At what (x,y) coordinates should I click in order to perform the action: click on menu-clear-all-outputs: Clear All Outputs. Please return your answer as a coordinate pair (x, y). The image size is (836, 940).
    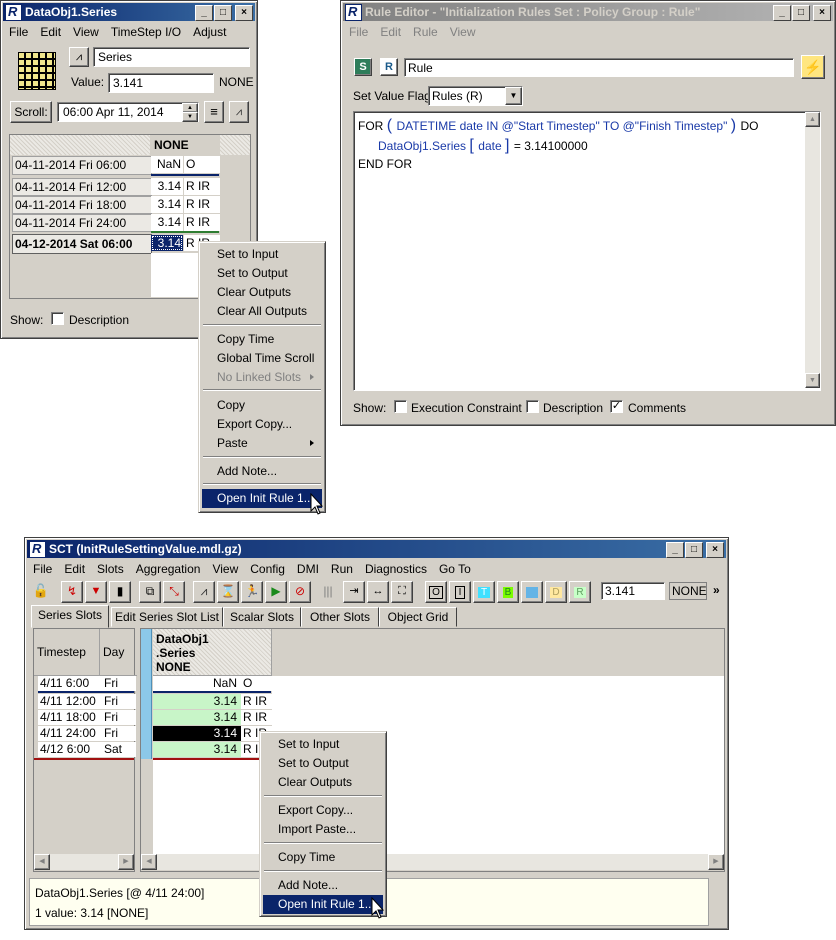
    Looking at the image, I should click on (262, 311).